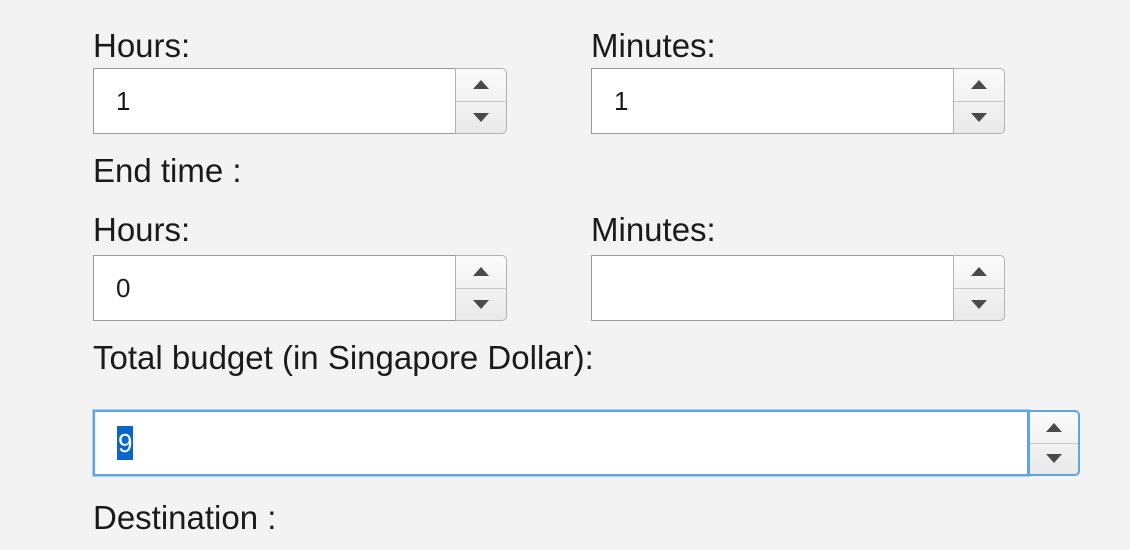 This screenshot has height=550, width=1130. I want to click on start-hours-spin-buttons, so click(481, 101).